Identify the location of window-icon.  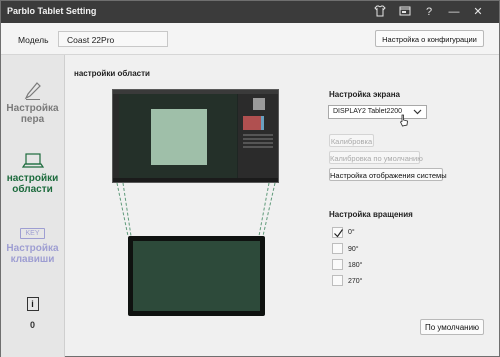
(405, 12).